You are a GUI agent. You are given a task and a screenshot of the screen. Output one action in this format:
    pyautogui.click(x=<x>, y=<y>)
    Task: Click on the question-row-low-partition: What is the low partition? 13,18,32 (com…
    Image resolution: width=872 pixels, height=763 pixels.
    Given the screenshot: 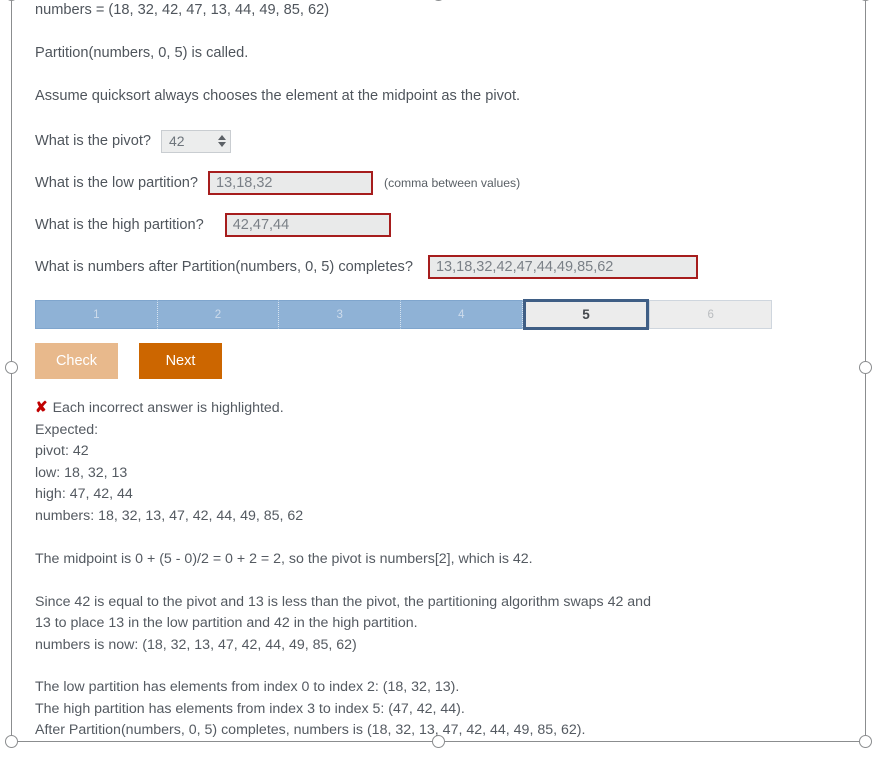 What is the action you would take?
    pyautogui.click(x=436, y=183)
    